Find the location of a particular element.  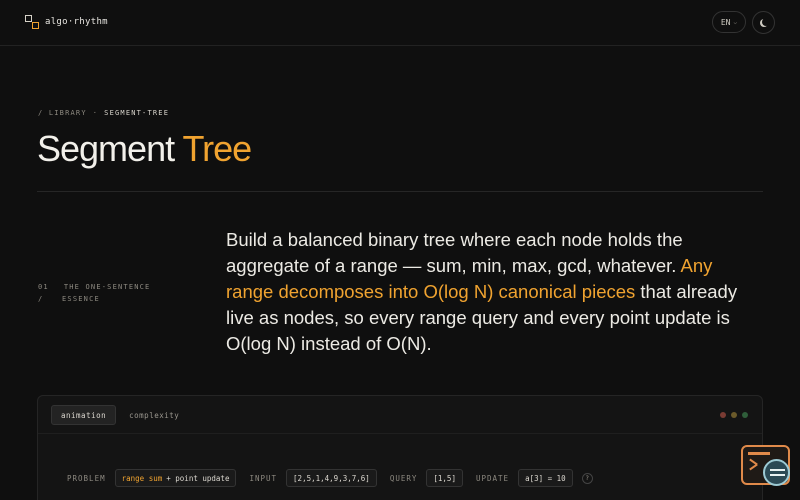

window-dot-yellow is located at coordinates (734, 415).